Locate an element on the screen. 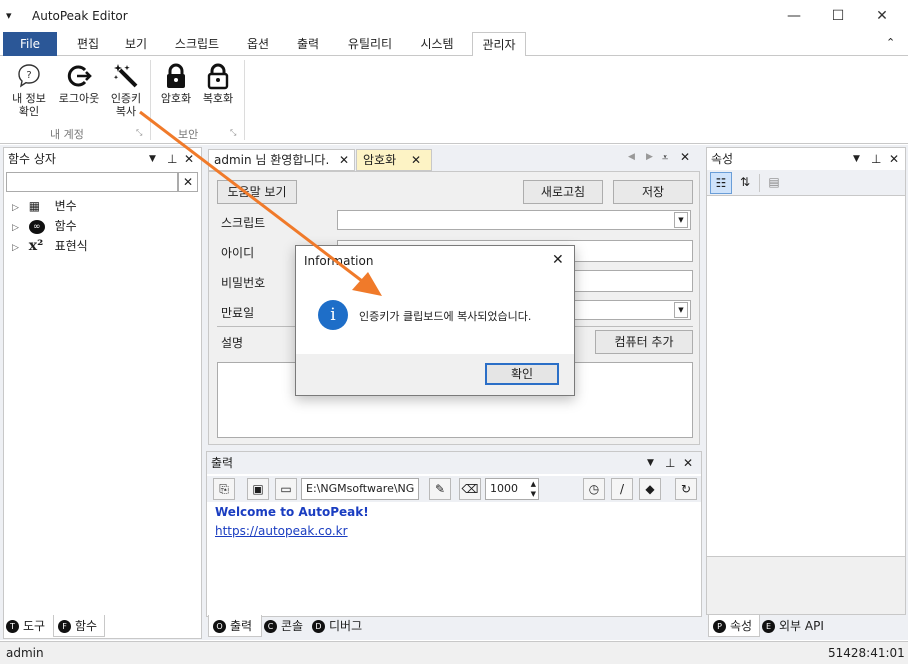 The image size is (908, 664). refresh-button: 새로고침 is located at coordinates (563, 192).